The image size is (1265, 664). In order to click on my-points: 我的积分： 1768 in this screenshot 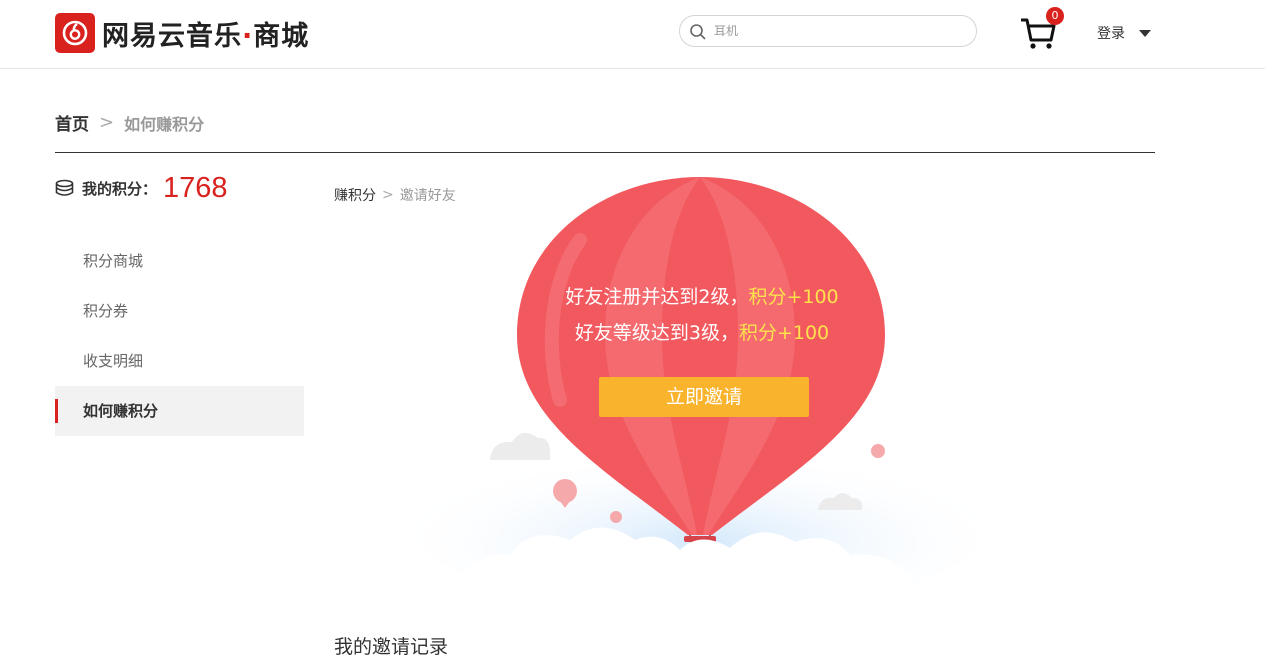, I will do `click(141, 188)`.